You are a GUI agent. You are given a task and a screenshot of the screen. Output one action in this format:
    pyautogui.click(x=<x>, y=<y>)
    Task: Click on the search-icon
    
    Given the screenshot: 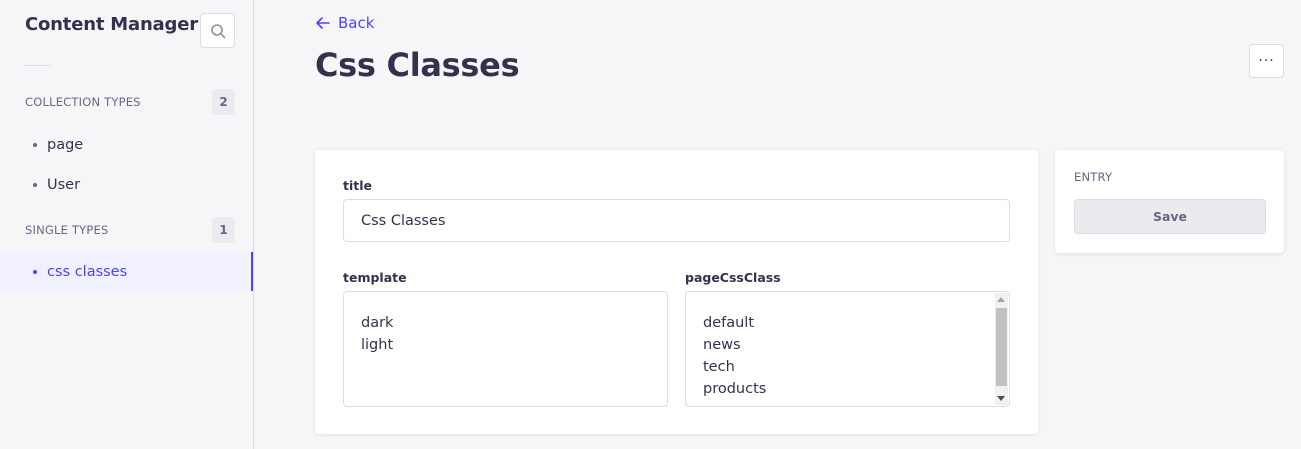 What is the action you would take?
    pyautogui.click(x=217, y=30)
    